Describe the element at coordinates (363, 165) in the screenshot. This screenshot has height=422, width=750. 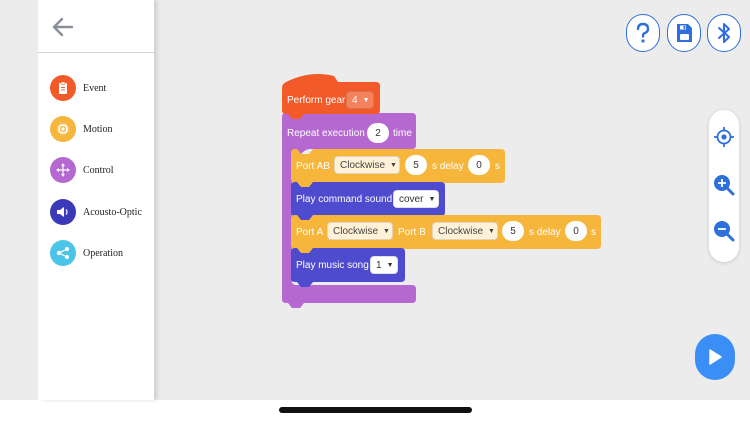
I see `port-ab-direction: Clockwise` at that location.